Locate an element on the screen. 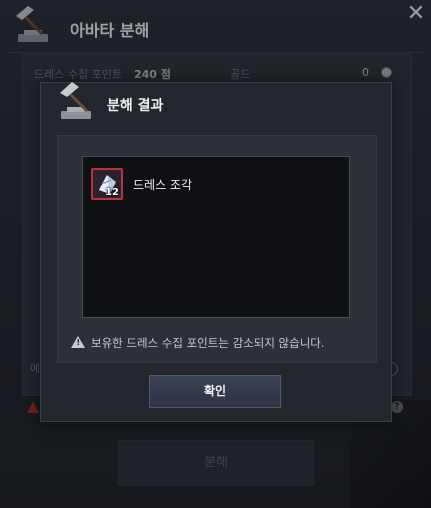 The height and width of the screenshot is (508, 431). item-name: 드레스 조각 is located at coordinates (163, 185).